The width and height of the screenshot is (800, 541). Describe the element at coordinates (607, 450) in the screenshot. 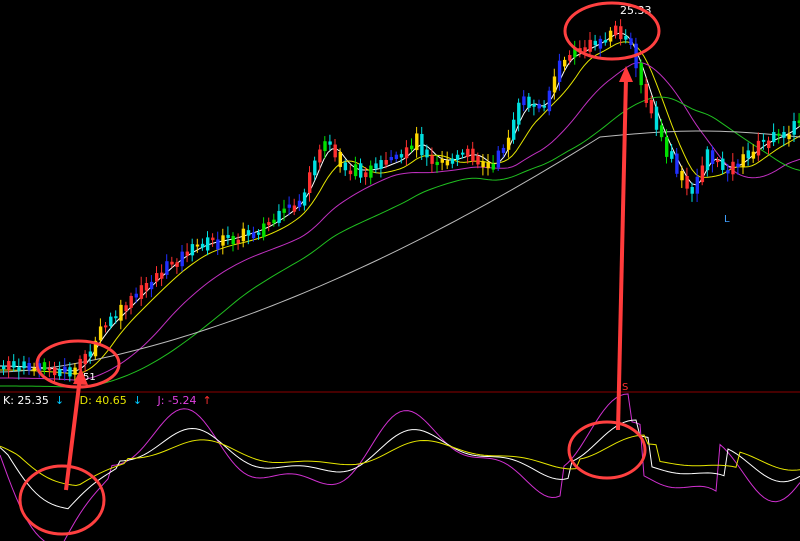

I see `circle-kdj-high` at that location.